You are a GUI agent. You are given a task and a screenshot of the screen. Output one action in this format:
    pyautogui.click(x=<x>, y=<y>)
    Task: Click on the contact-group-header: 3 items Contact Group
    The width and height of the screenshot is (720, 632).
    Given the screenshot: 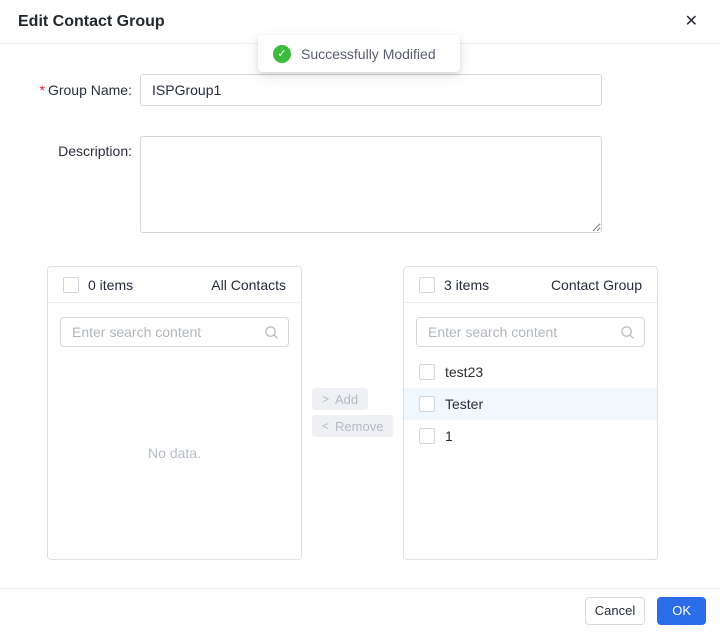 What is the action you would take?
    pyautogui.click(x=530, y=285)
    